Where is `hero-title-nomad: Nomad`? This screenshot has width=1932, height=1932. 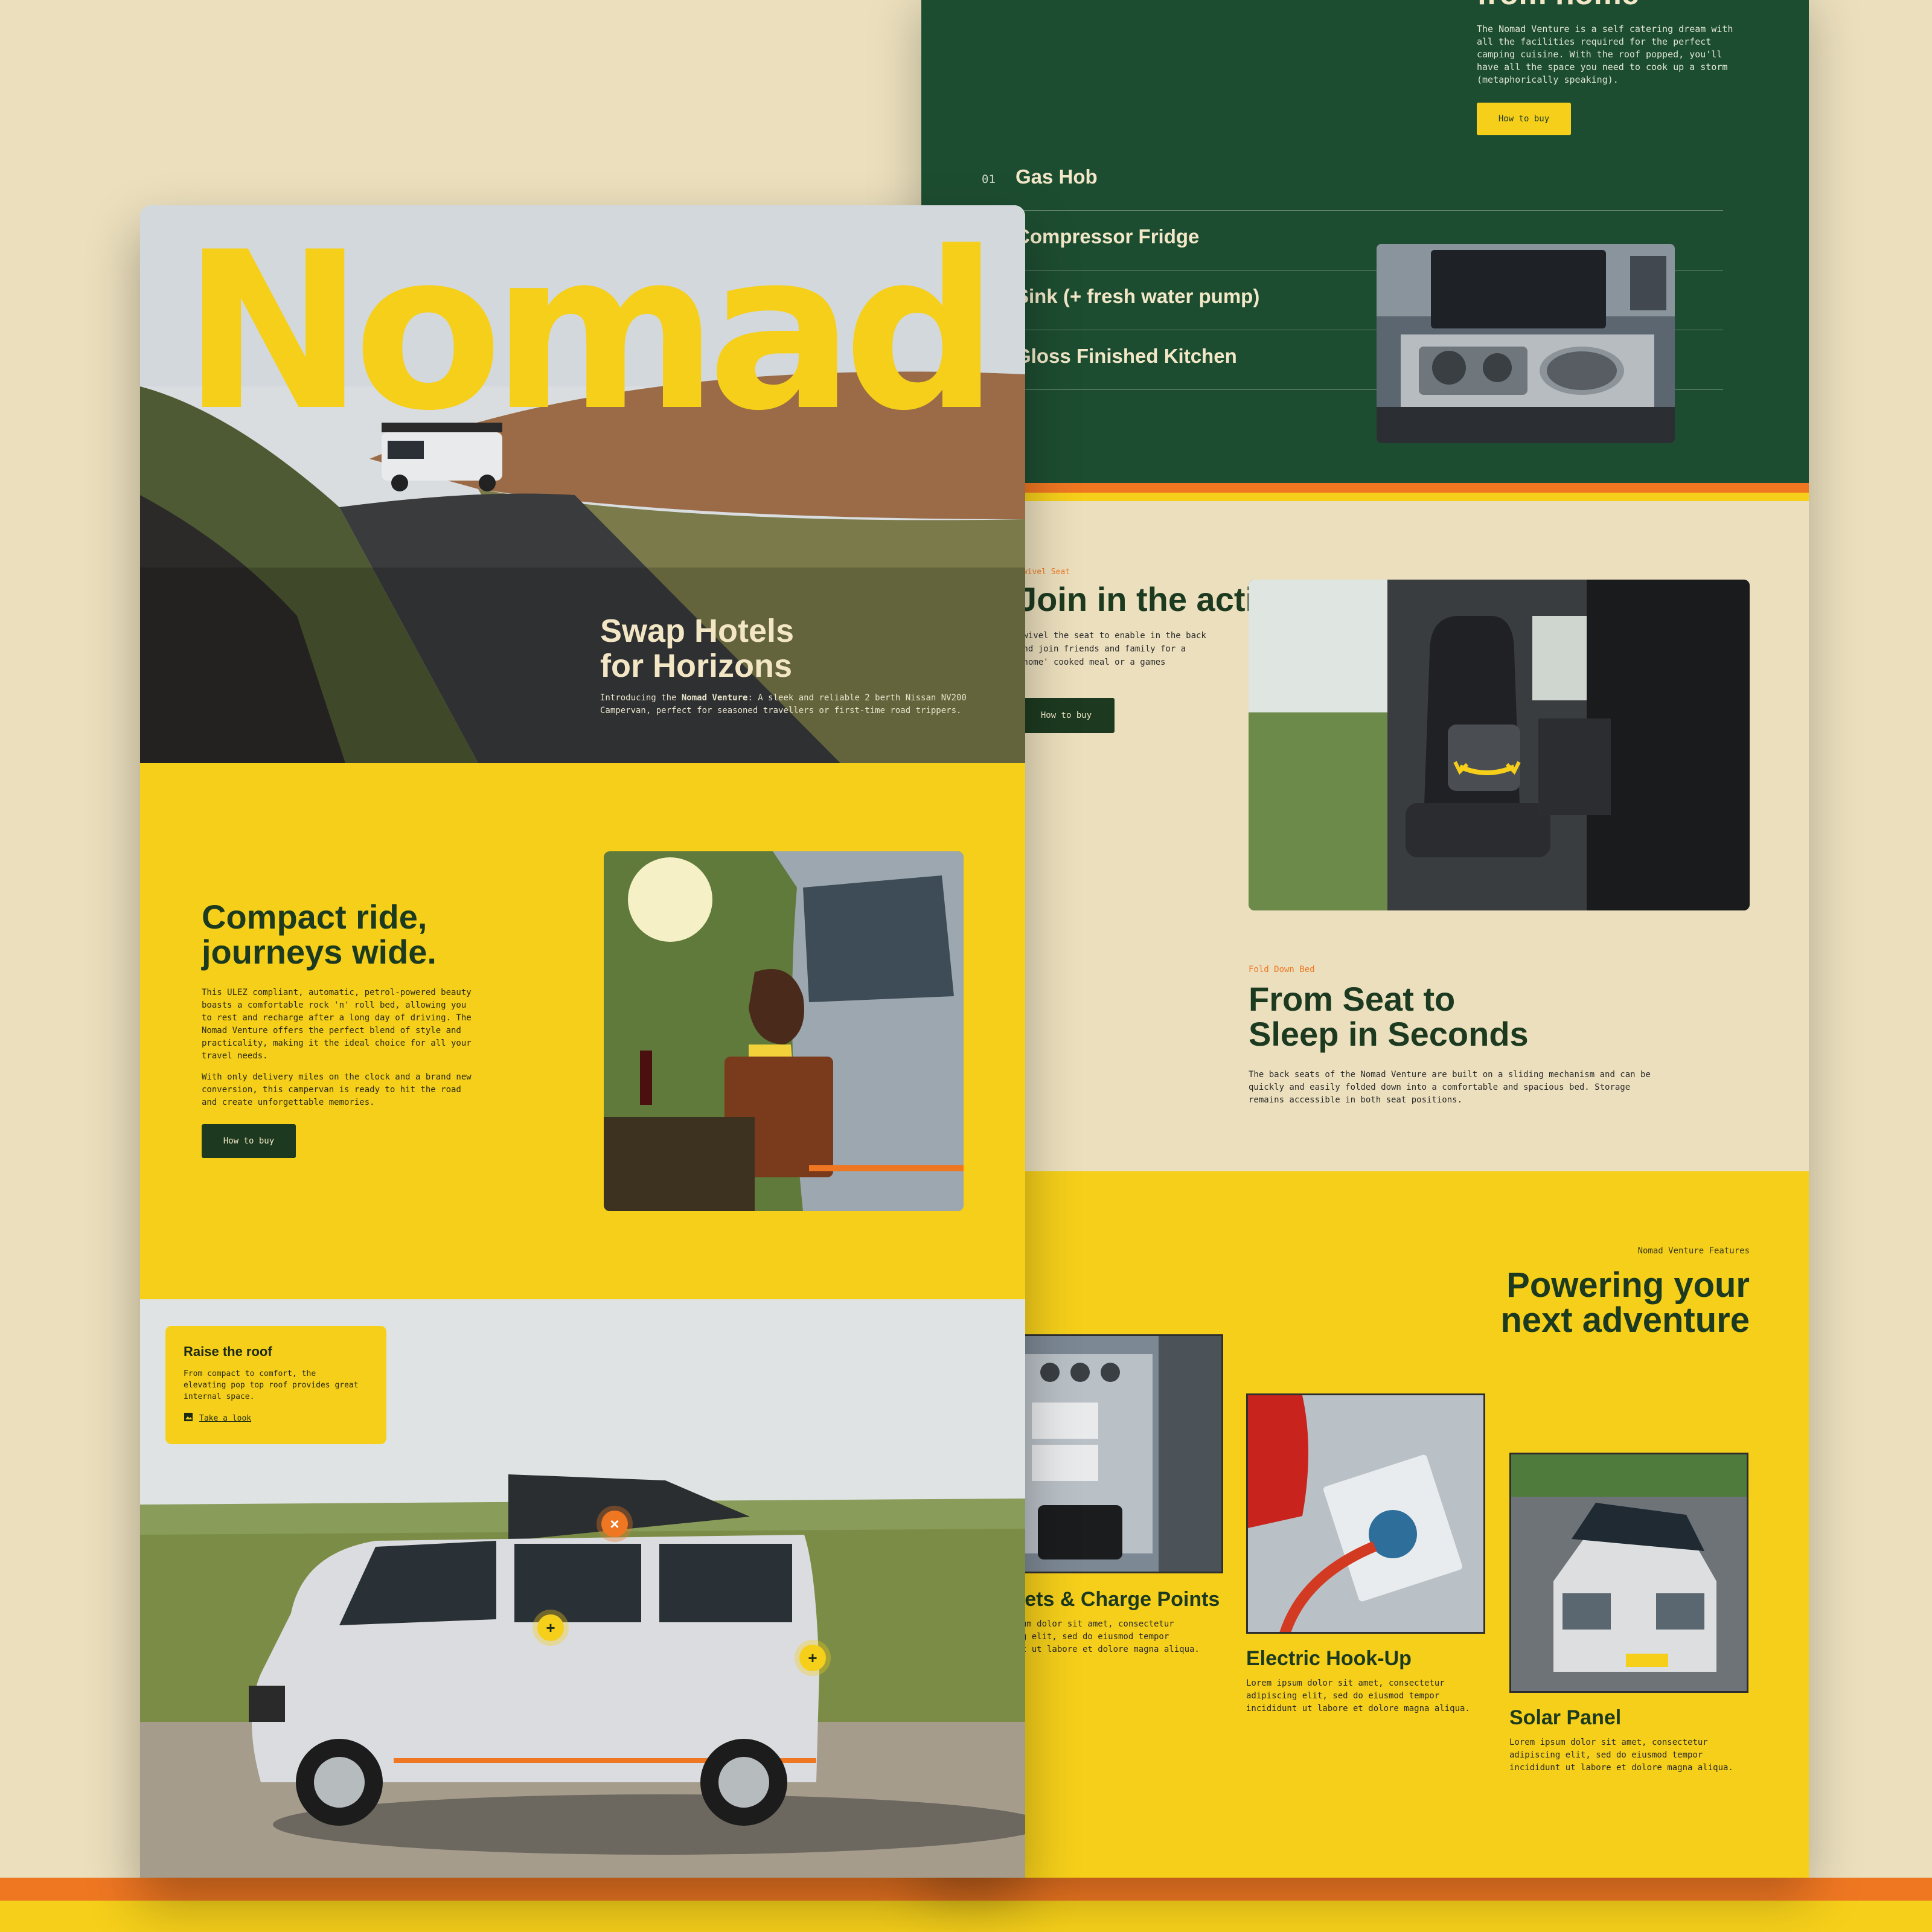
hero-title-nomad: Nomad is located at coordinates (590, 331).